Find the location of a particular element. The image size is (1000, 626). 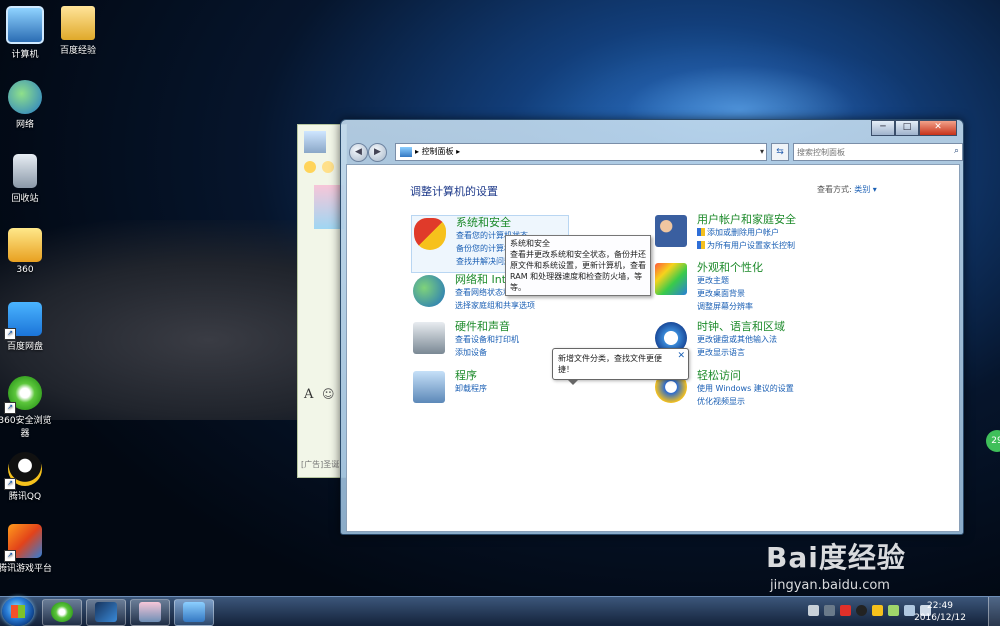

keyboard-icon is located at coordinates (813, 610).